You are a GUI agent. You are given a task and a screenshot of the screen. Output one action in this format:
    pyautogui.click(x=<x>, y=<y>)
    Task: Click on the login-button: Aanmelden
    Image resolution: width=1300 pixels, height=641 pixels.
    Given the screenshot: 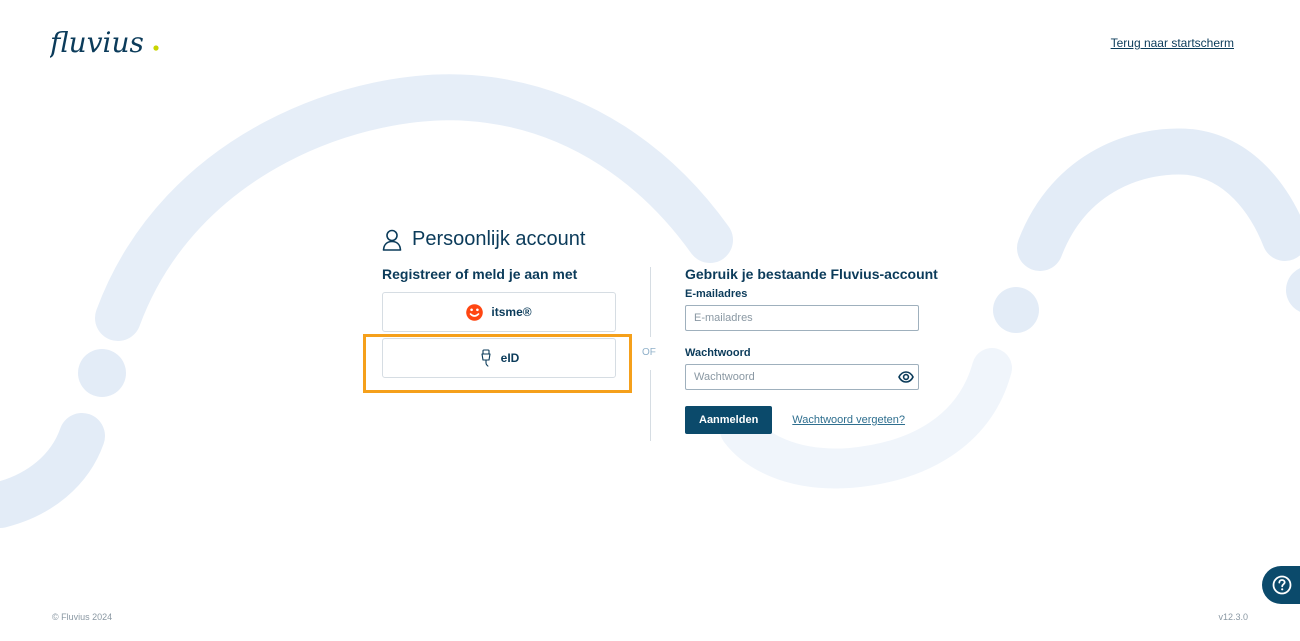 What is the action you would take?
    pyautogui.click(x=729, y=420)
    